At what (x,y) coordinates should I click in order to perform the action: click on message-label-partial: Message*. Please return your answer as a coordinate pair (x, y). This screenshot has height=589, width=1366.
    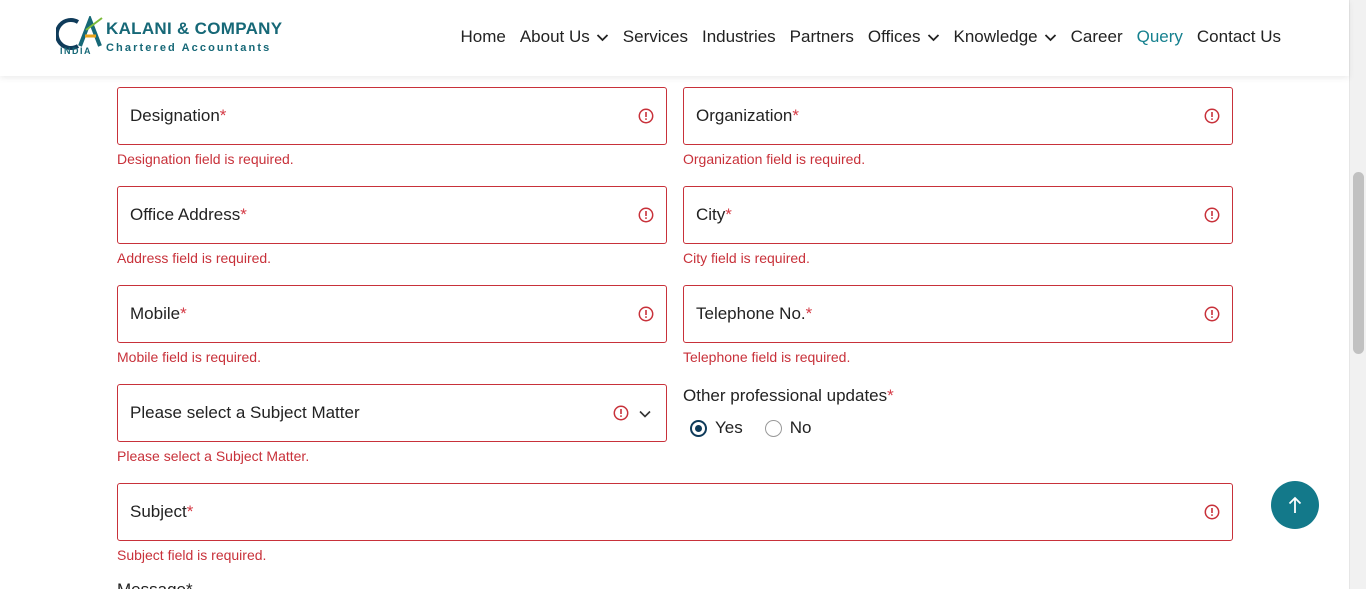
    Looking at the image, I should click on (155, 584).